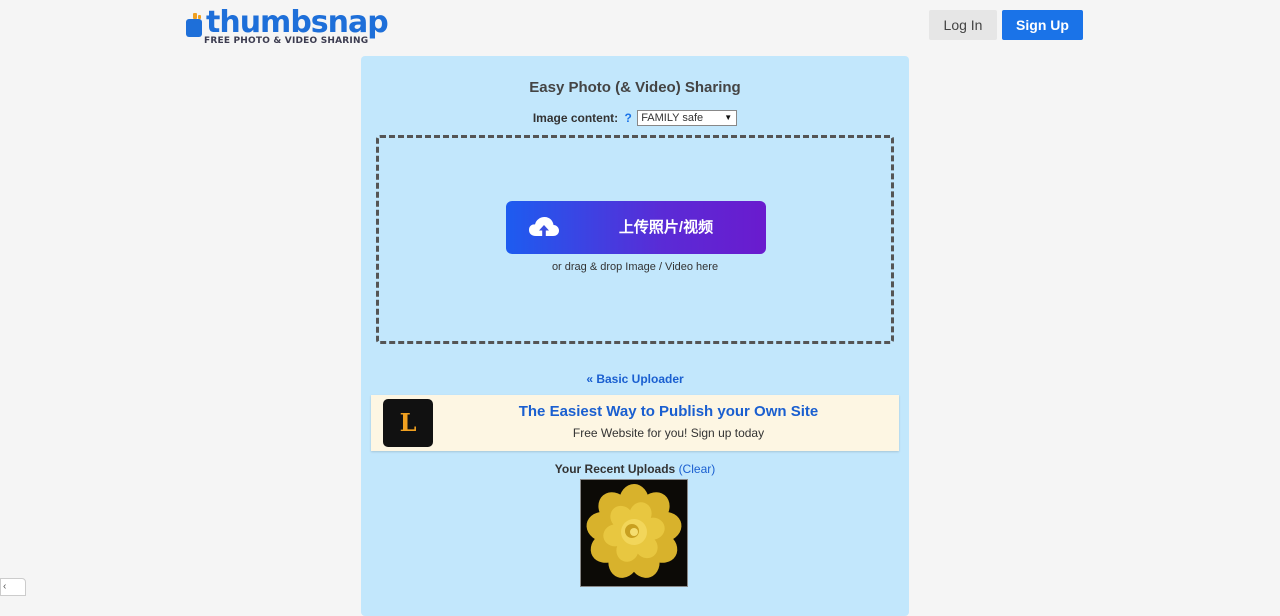 This screenshot has height=616, width=1280. What do you see at coordinates (672, 118) in the screenshot?
I see `image-content-select-value: FAMILY safe` at bounding box center [672, 118].